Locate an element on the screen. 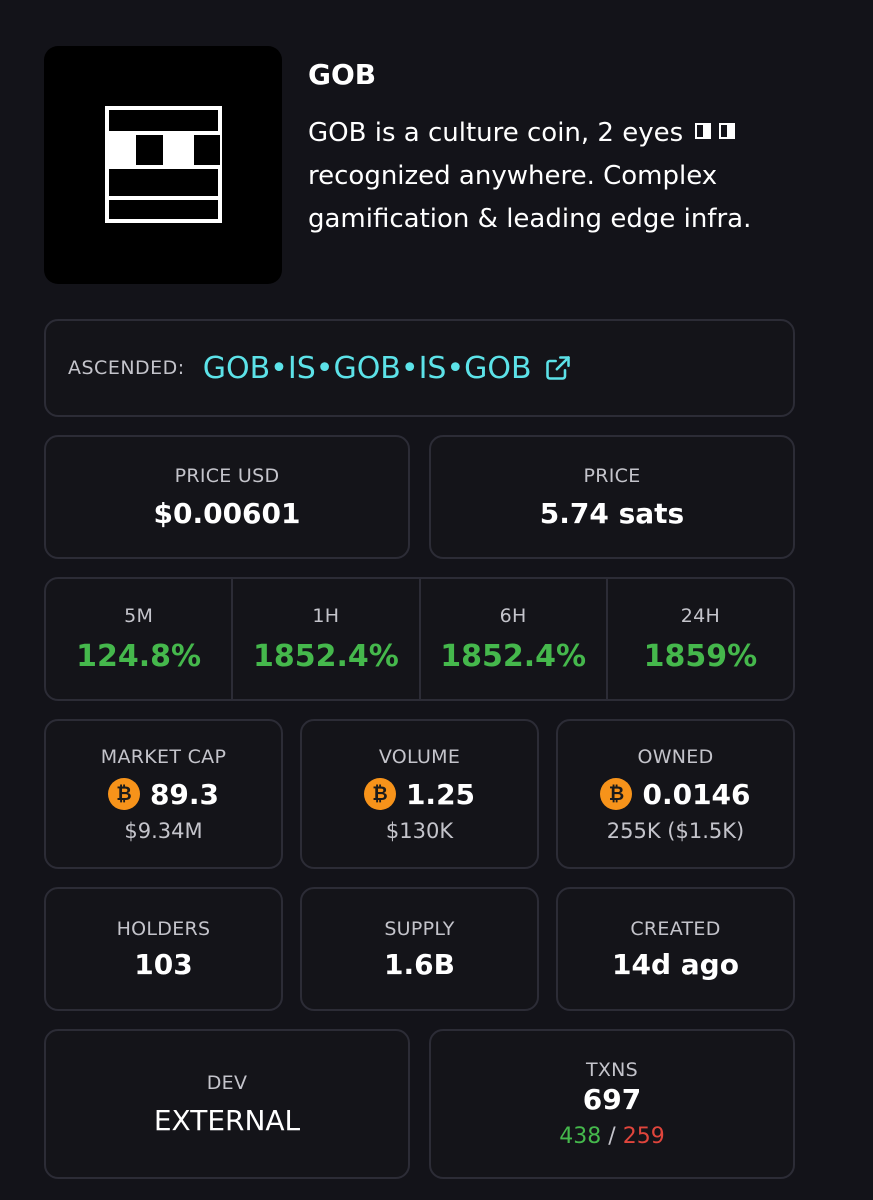 This screenshot has width=873, height=1200. holders-card: HOLDERS 103 is located at coordinates (163, 949).